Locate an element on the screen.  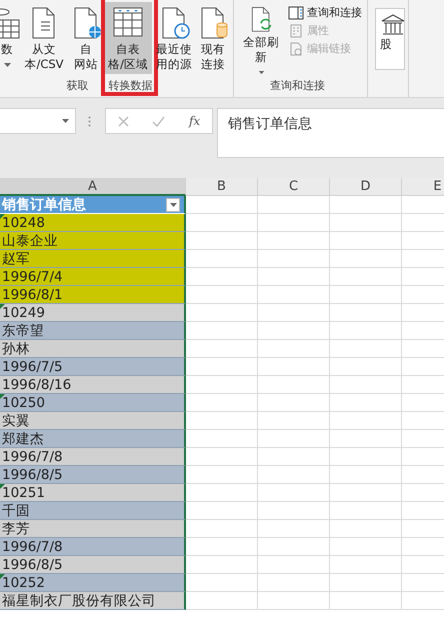
column-header: D is located at coordinates (366, 187).